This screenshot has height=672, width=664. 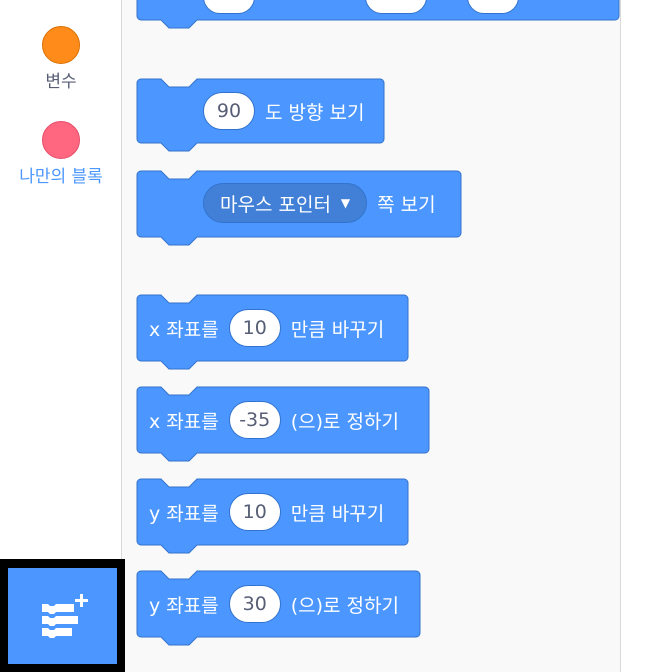 What do you see at coordinates (315, 112) in the screenshot?
I see `block-text: 도 방향 보기` at bounding box center [315, 112].